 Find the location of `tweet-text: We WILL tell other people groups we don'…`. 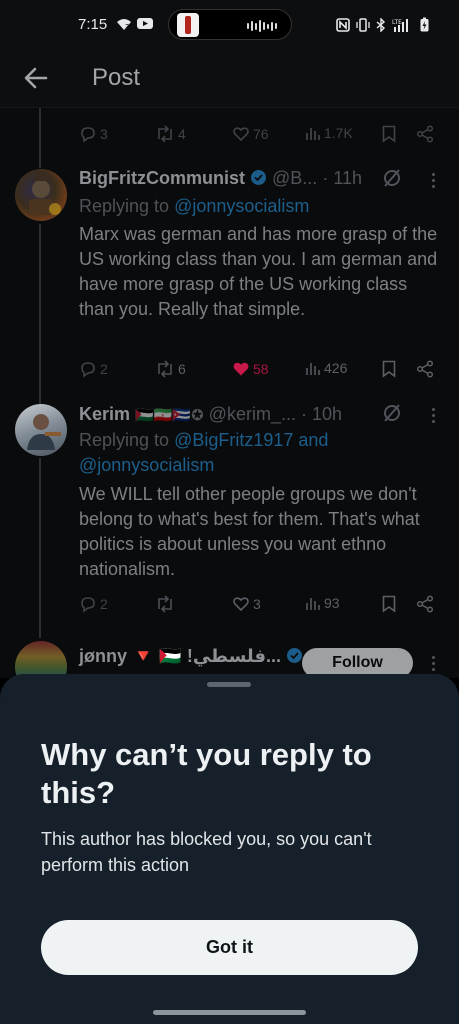

tweet-text: We WILL tell other people groups we don'… is located at coordinates (249, 531).